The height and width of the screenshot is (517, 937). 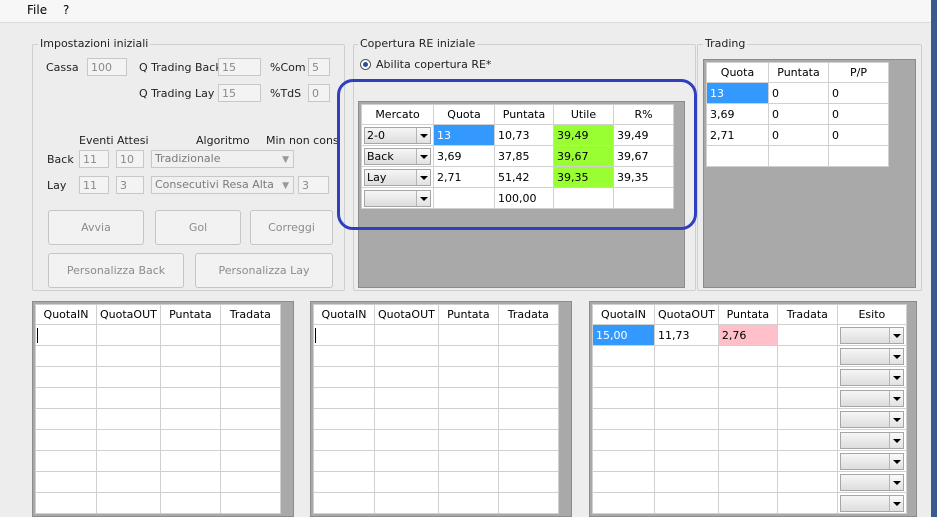 I want to click on abilita-copertura-radio, so click(x=365, y=64).